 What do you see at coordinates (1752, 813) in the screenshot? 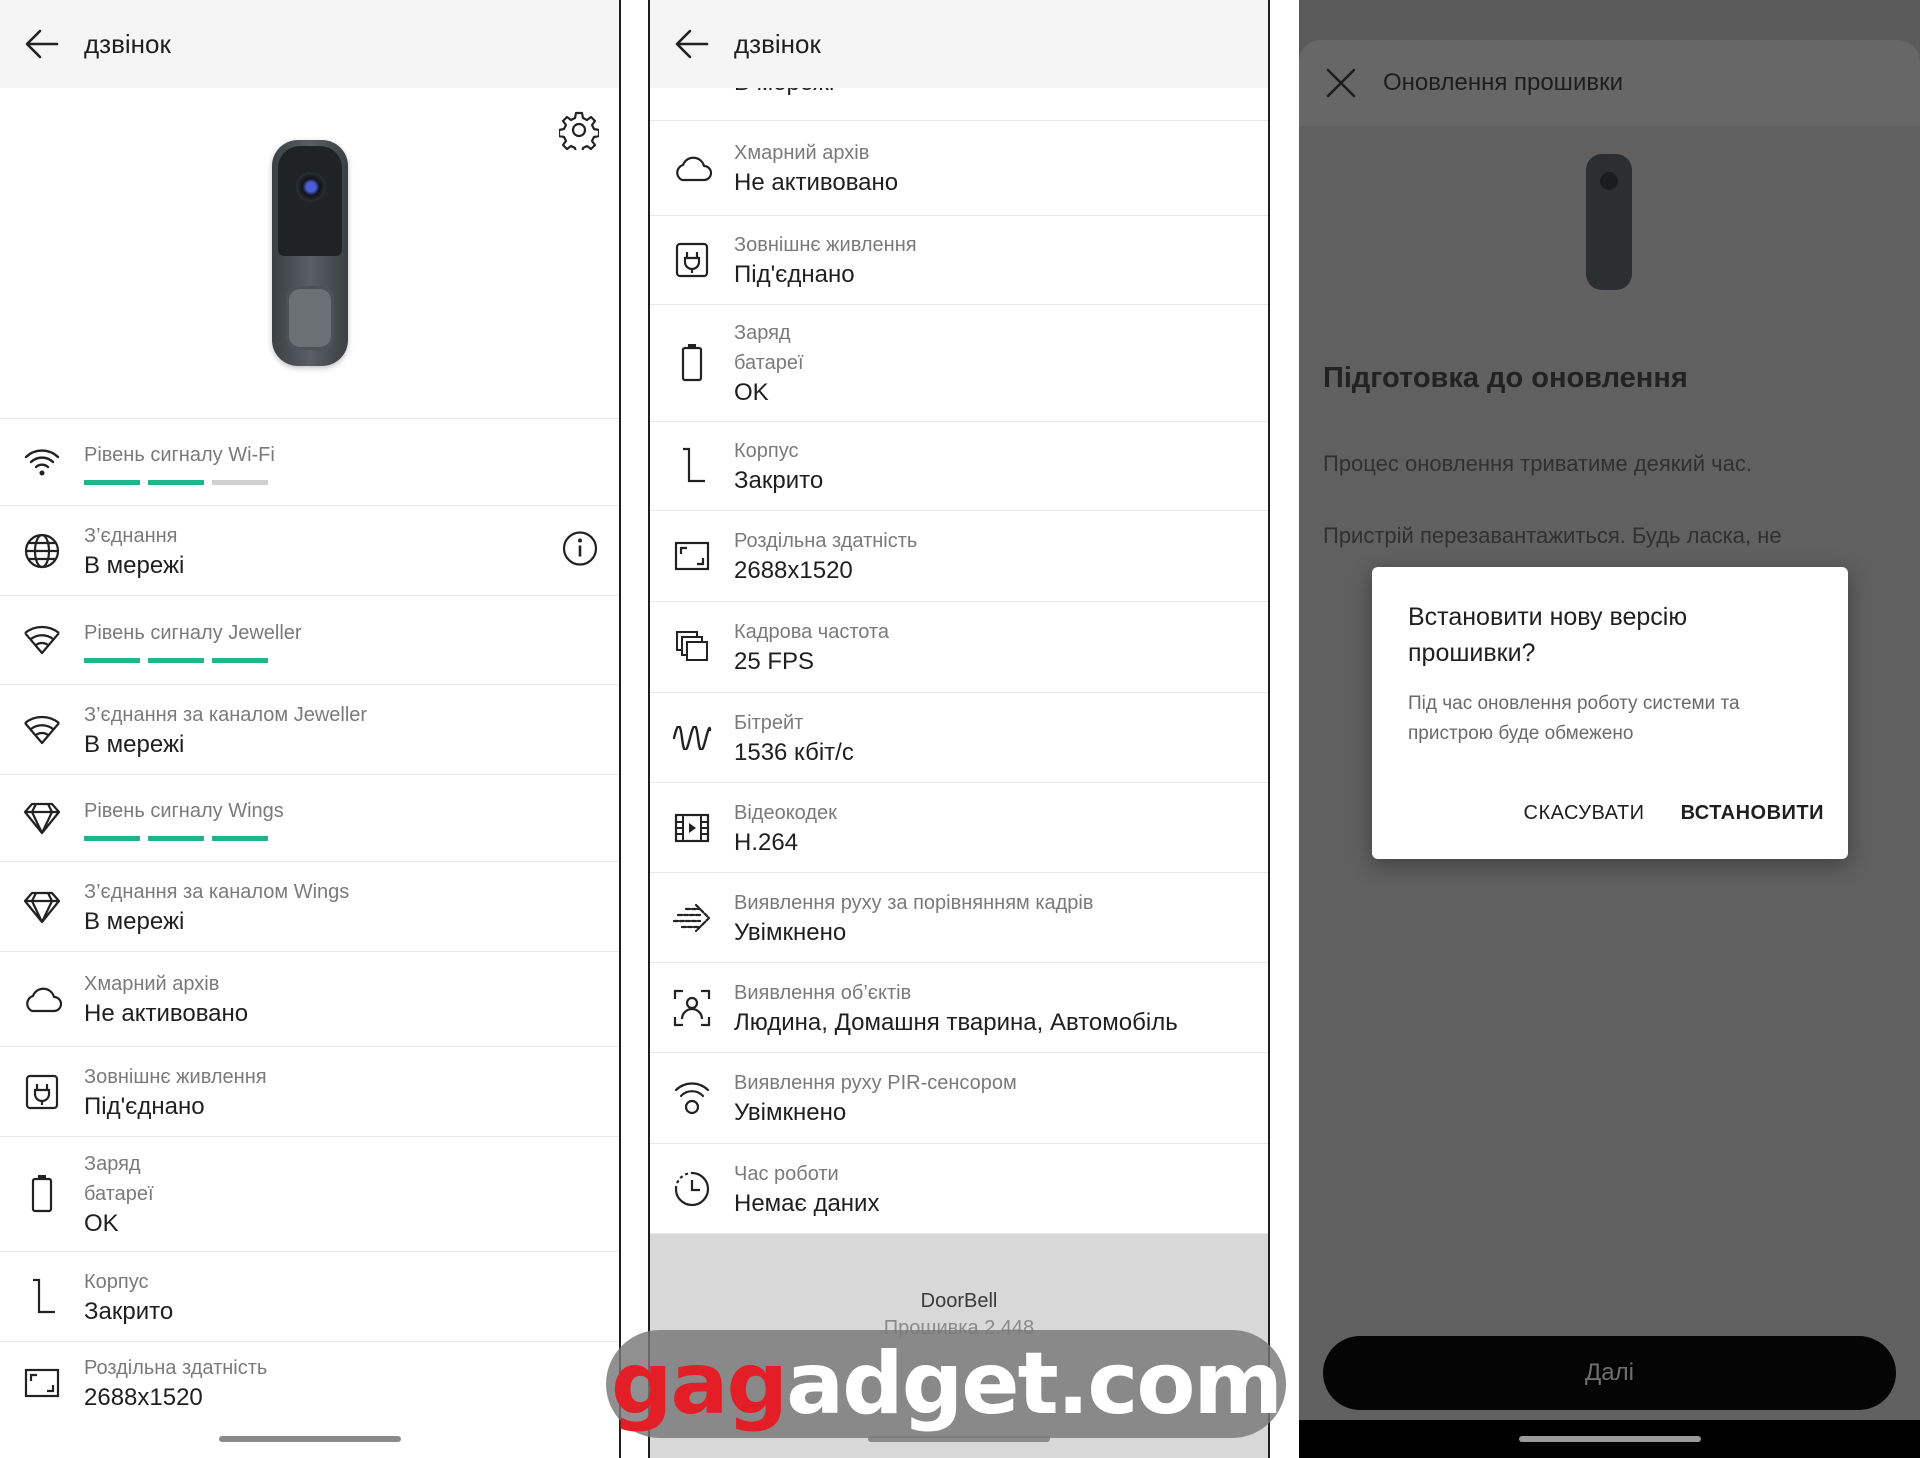
I see `install-button: ВСТАНОВИТИ` at bounding box center [1752, 813].